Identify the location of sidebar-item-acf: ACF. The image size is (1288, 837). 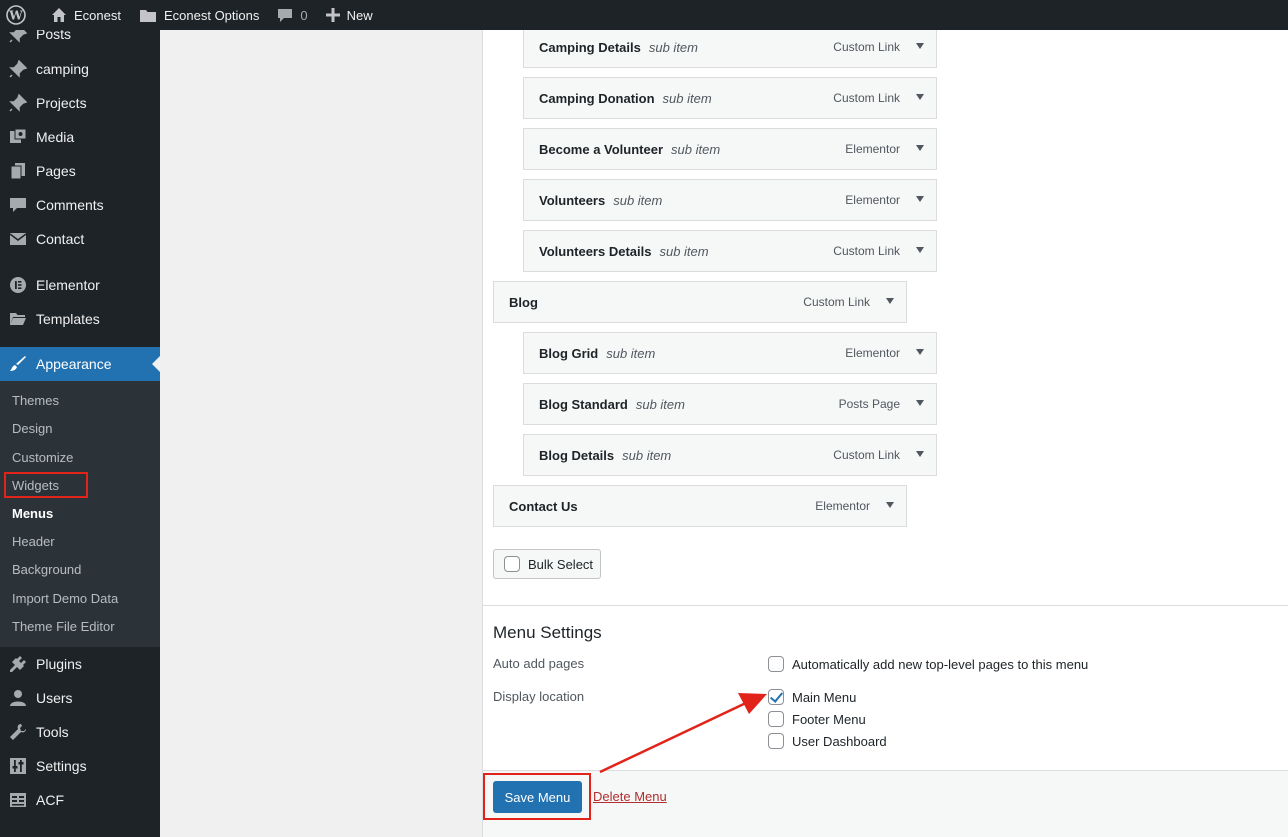
(80, 800).